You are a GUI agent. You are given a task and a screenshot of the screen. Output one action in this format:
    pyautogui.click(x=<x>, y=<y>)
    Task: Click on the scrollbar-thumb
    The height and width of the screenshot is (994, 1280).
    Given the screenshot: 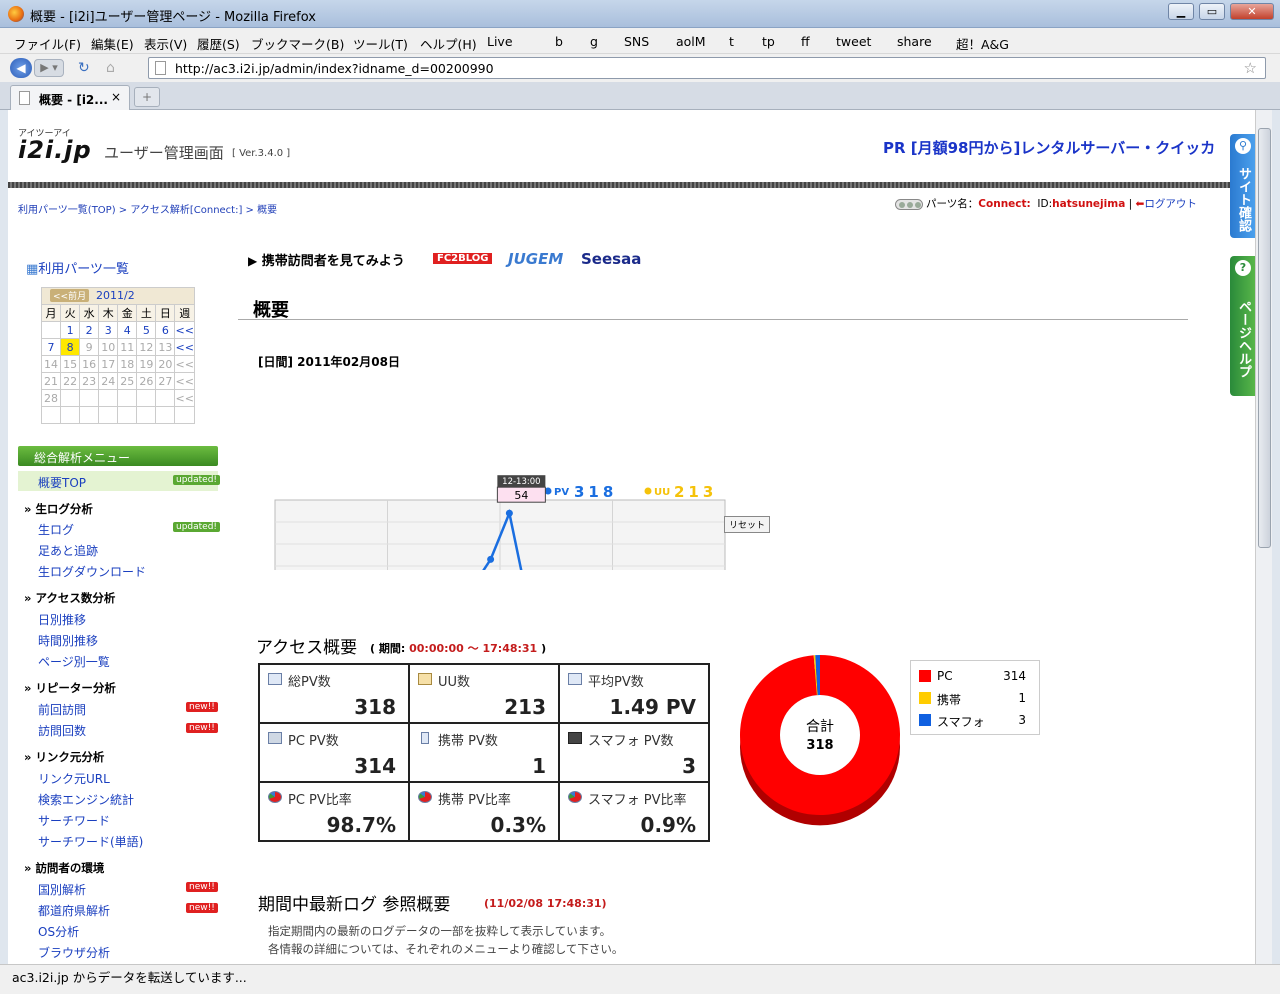 What is the action you would take?
    pyautogui.click(x=1264, y=338)
    